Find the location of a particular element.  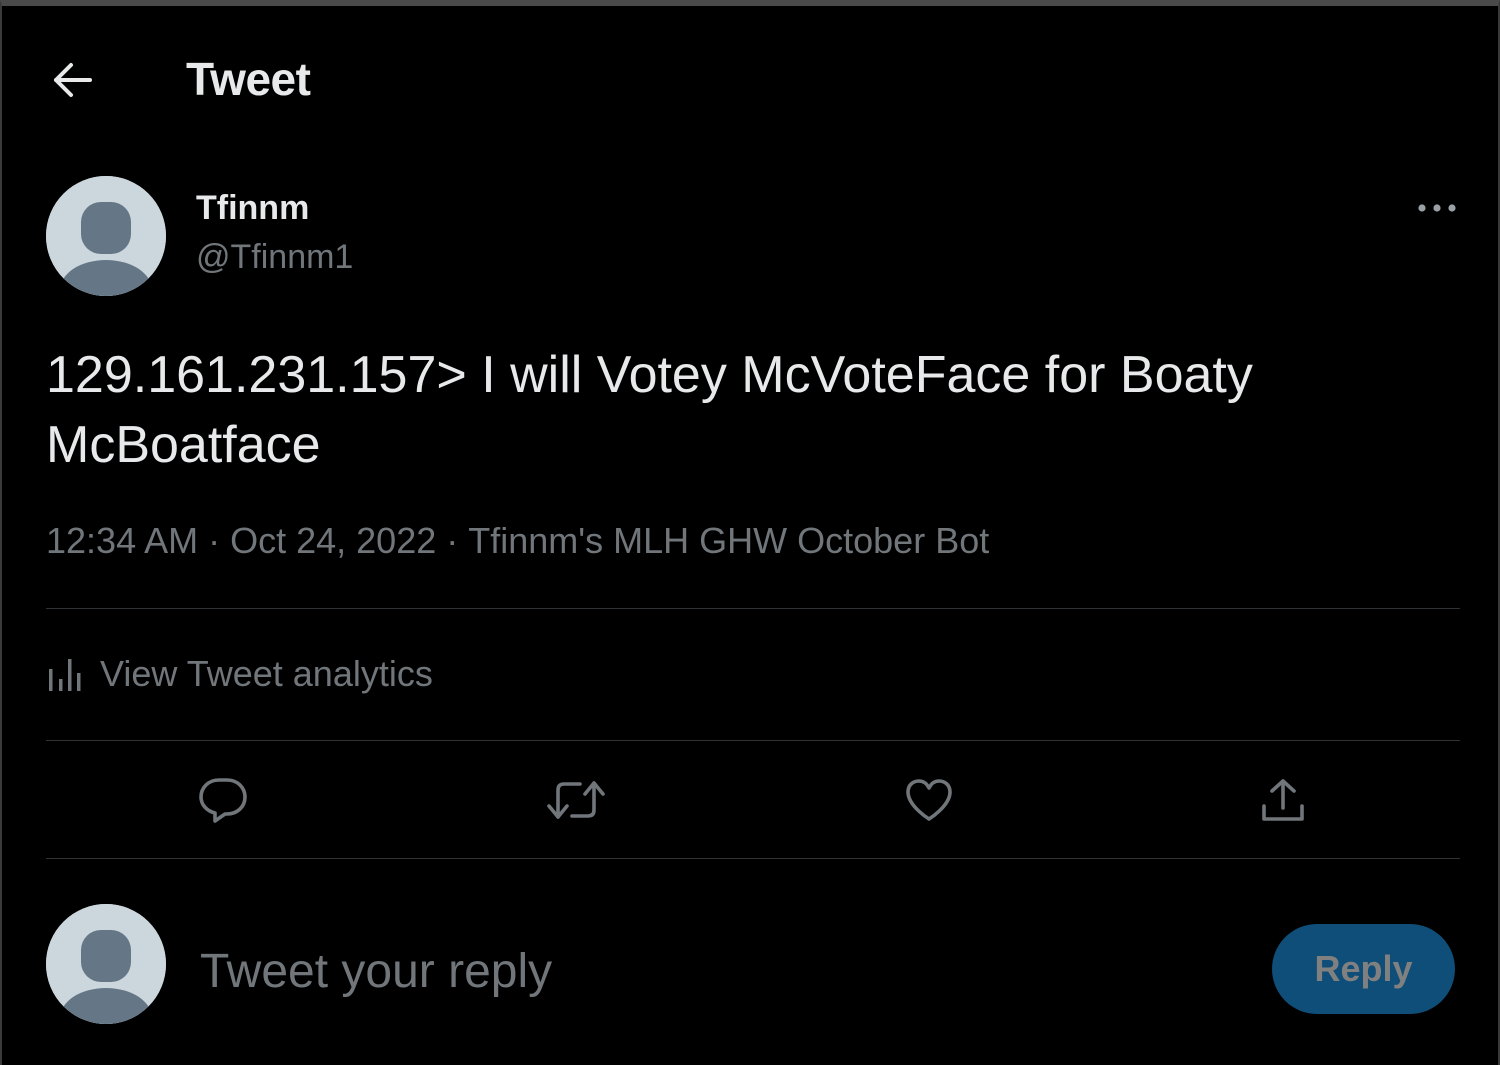

author-handle: @Tfinnm1 is located at coordinates (274, 257).